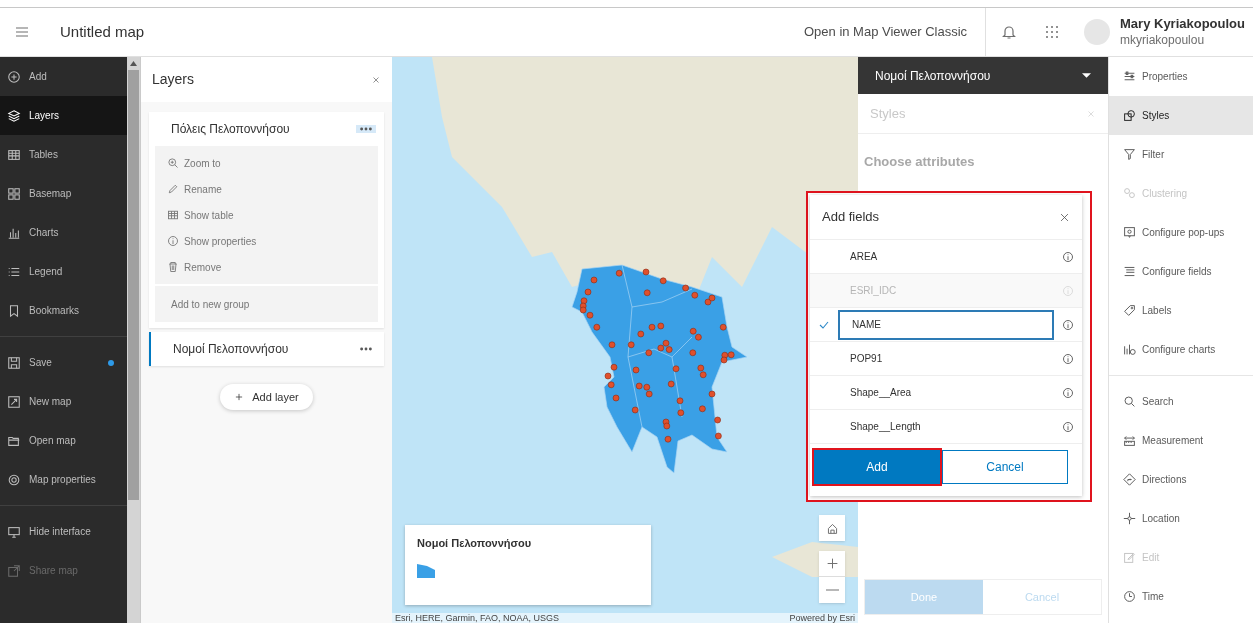 This screenshot has width=1253, height=624. I want to click on field-option: Shape__Area, so click(946, 392).